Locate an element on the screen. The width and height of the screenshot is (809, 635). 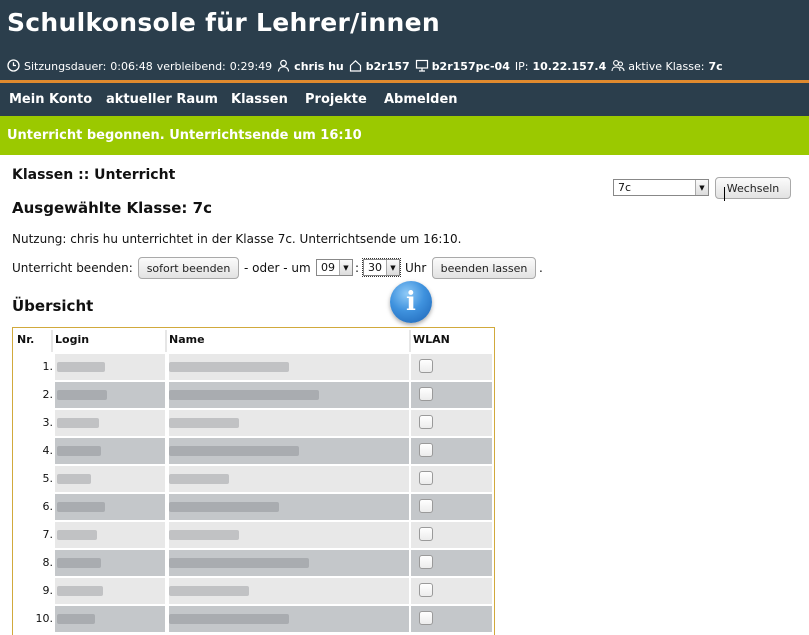
row-number: 9. is located at coordinates (48, 590).